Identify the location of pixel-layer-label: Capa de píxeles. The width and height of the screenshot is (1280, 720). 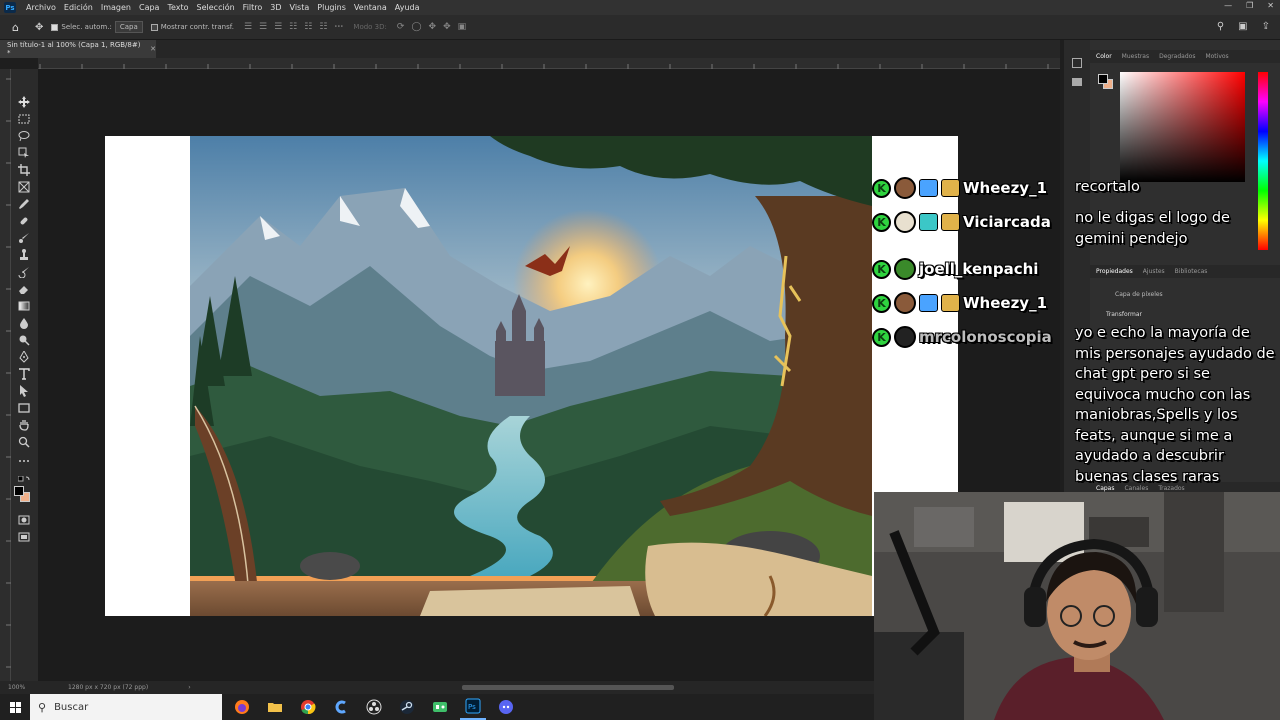
(1139, 294).